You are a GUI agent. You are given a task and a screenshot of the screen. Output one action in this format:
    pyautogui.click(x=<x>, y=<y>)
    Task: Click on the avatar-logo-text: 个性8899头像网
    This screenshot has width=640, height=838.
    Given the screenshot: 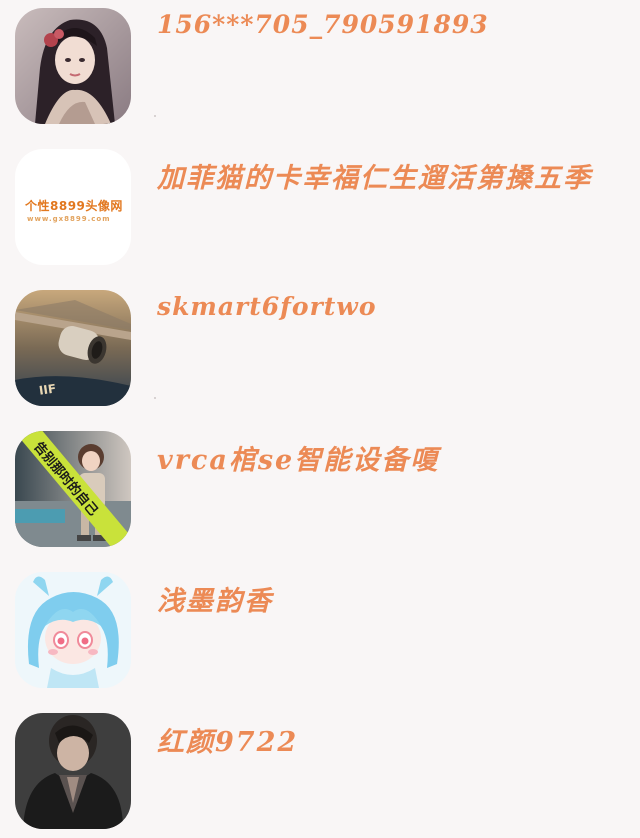 What is the action you would take?
    pyautogui.click(x=74, y=206)
    